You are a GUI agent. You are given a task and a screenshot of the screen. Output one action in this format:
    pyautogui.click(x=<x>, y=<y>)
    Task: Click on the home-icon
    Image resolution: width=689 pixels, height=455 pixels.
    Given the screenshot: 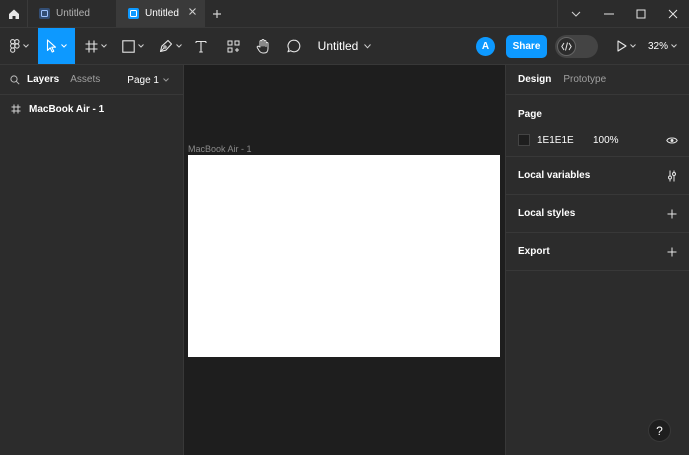 What is the action you would take?
    pyautogui.click(x=14, y=14)
    